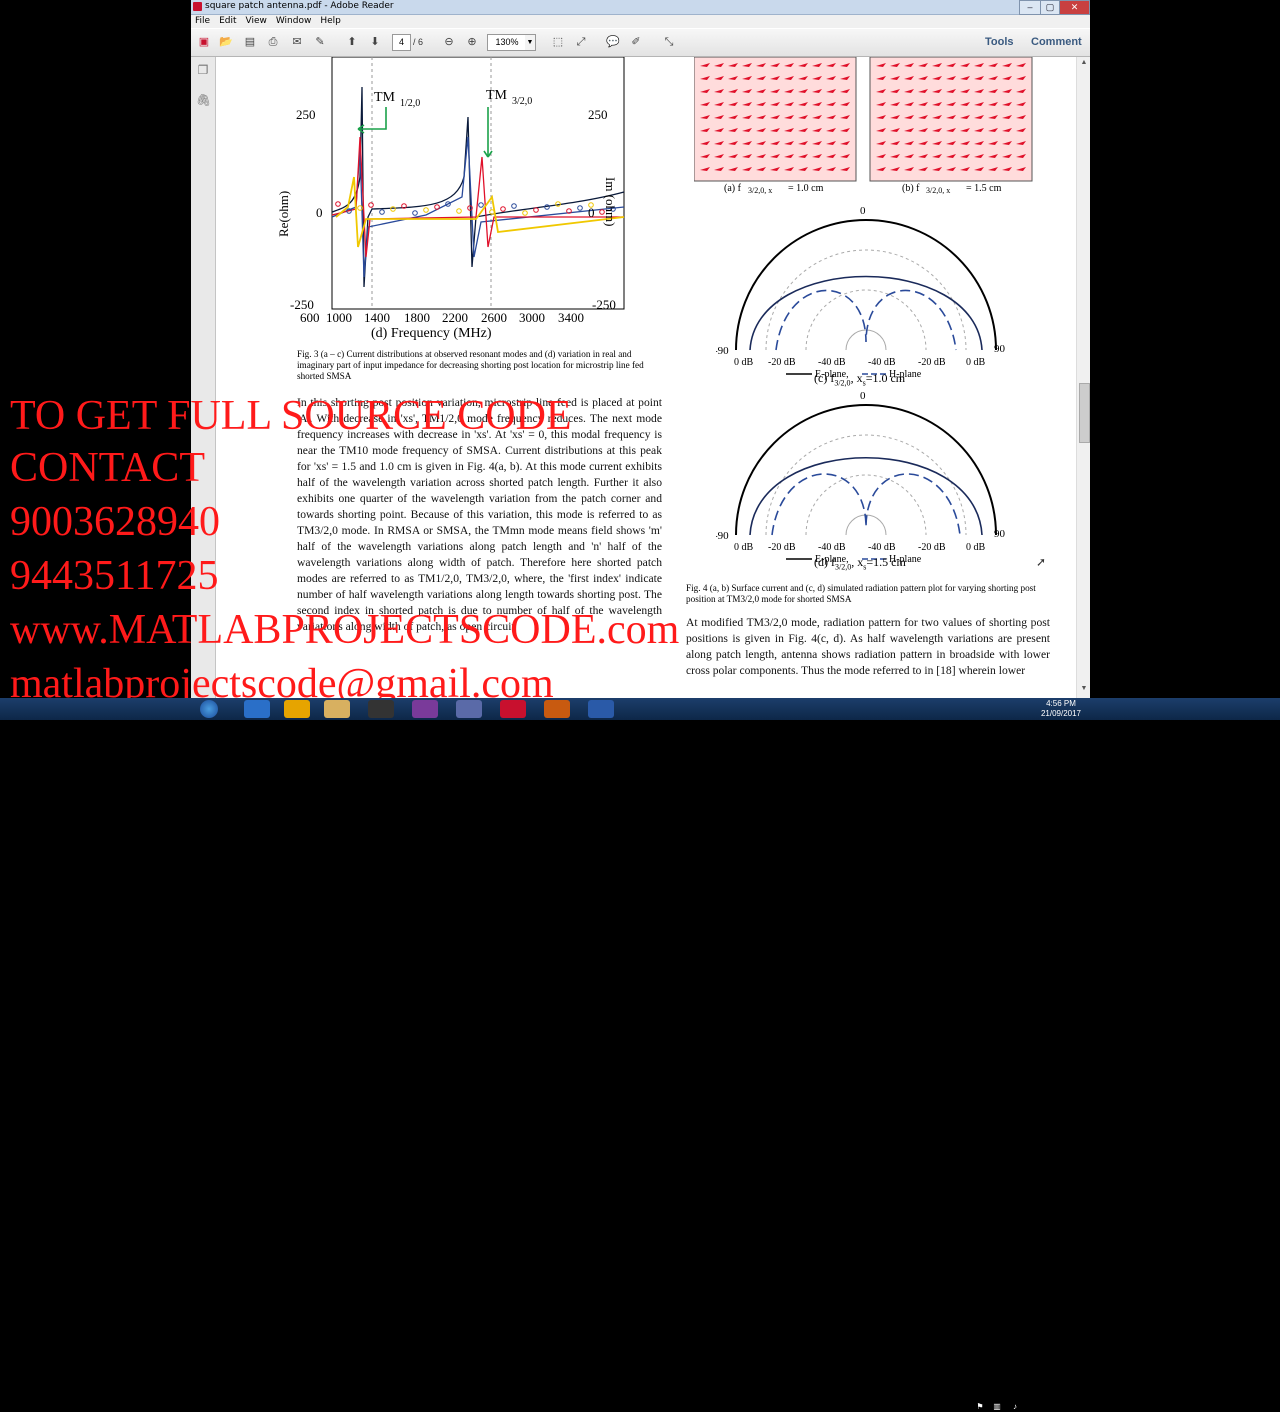 The width and height of the screenshot is (1280, 1412). I want to click on comment-icon: 💬, so click(613, 42).